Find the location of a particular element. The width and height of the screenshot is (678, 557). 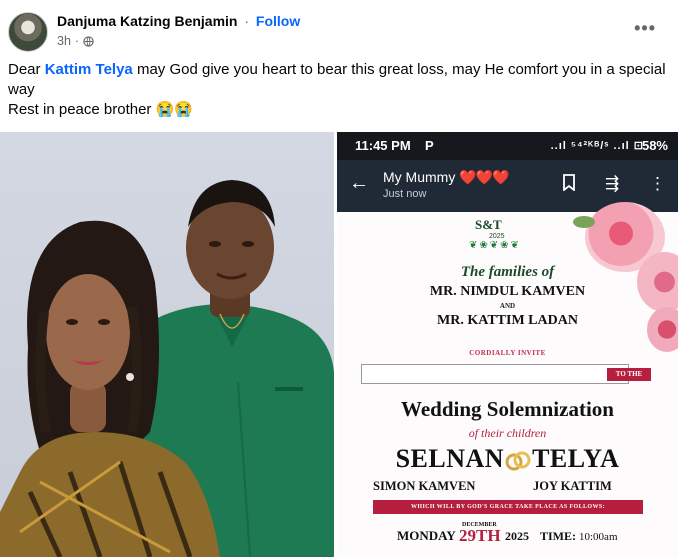

phone-time: 11:45 PM is located at coordinates (383, 145).